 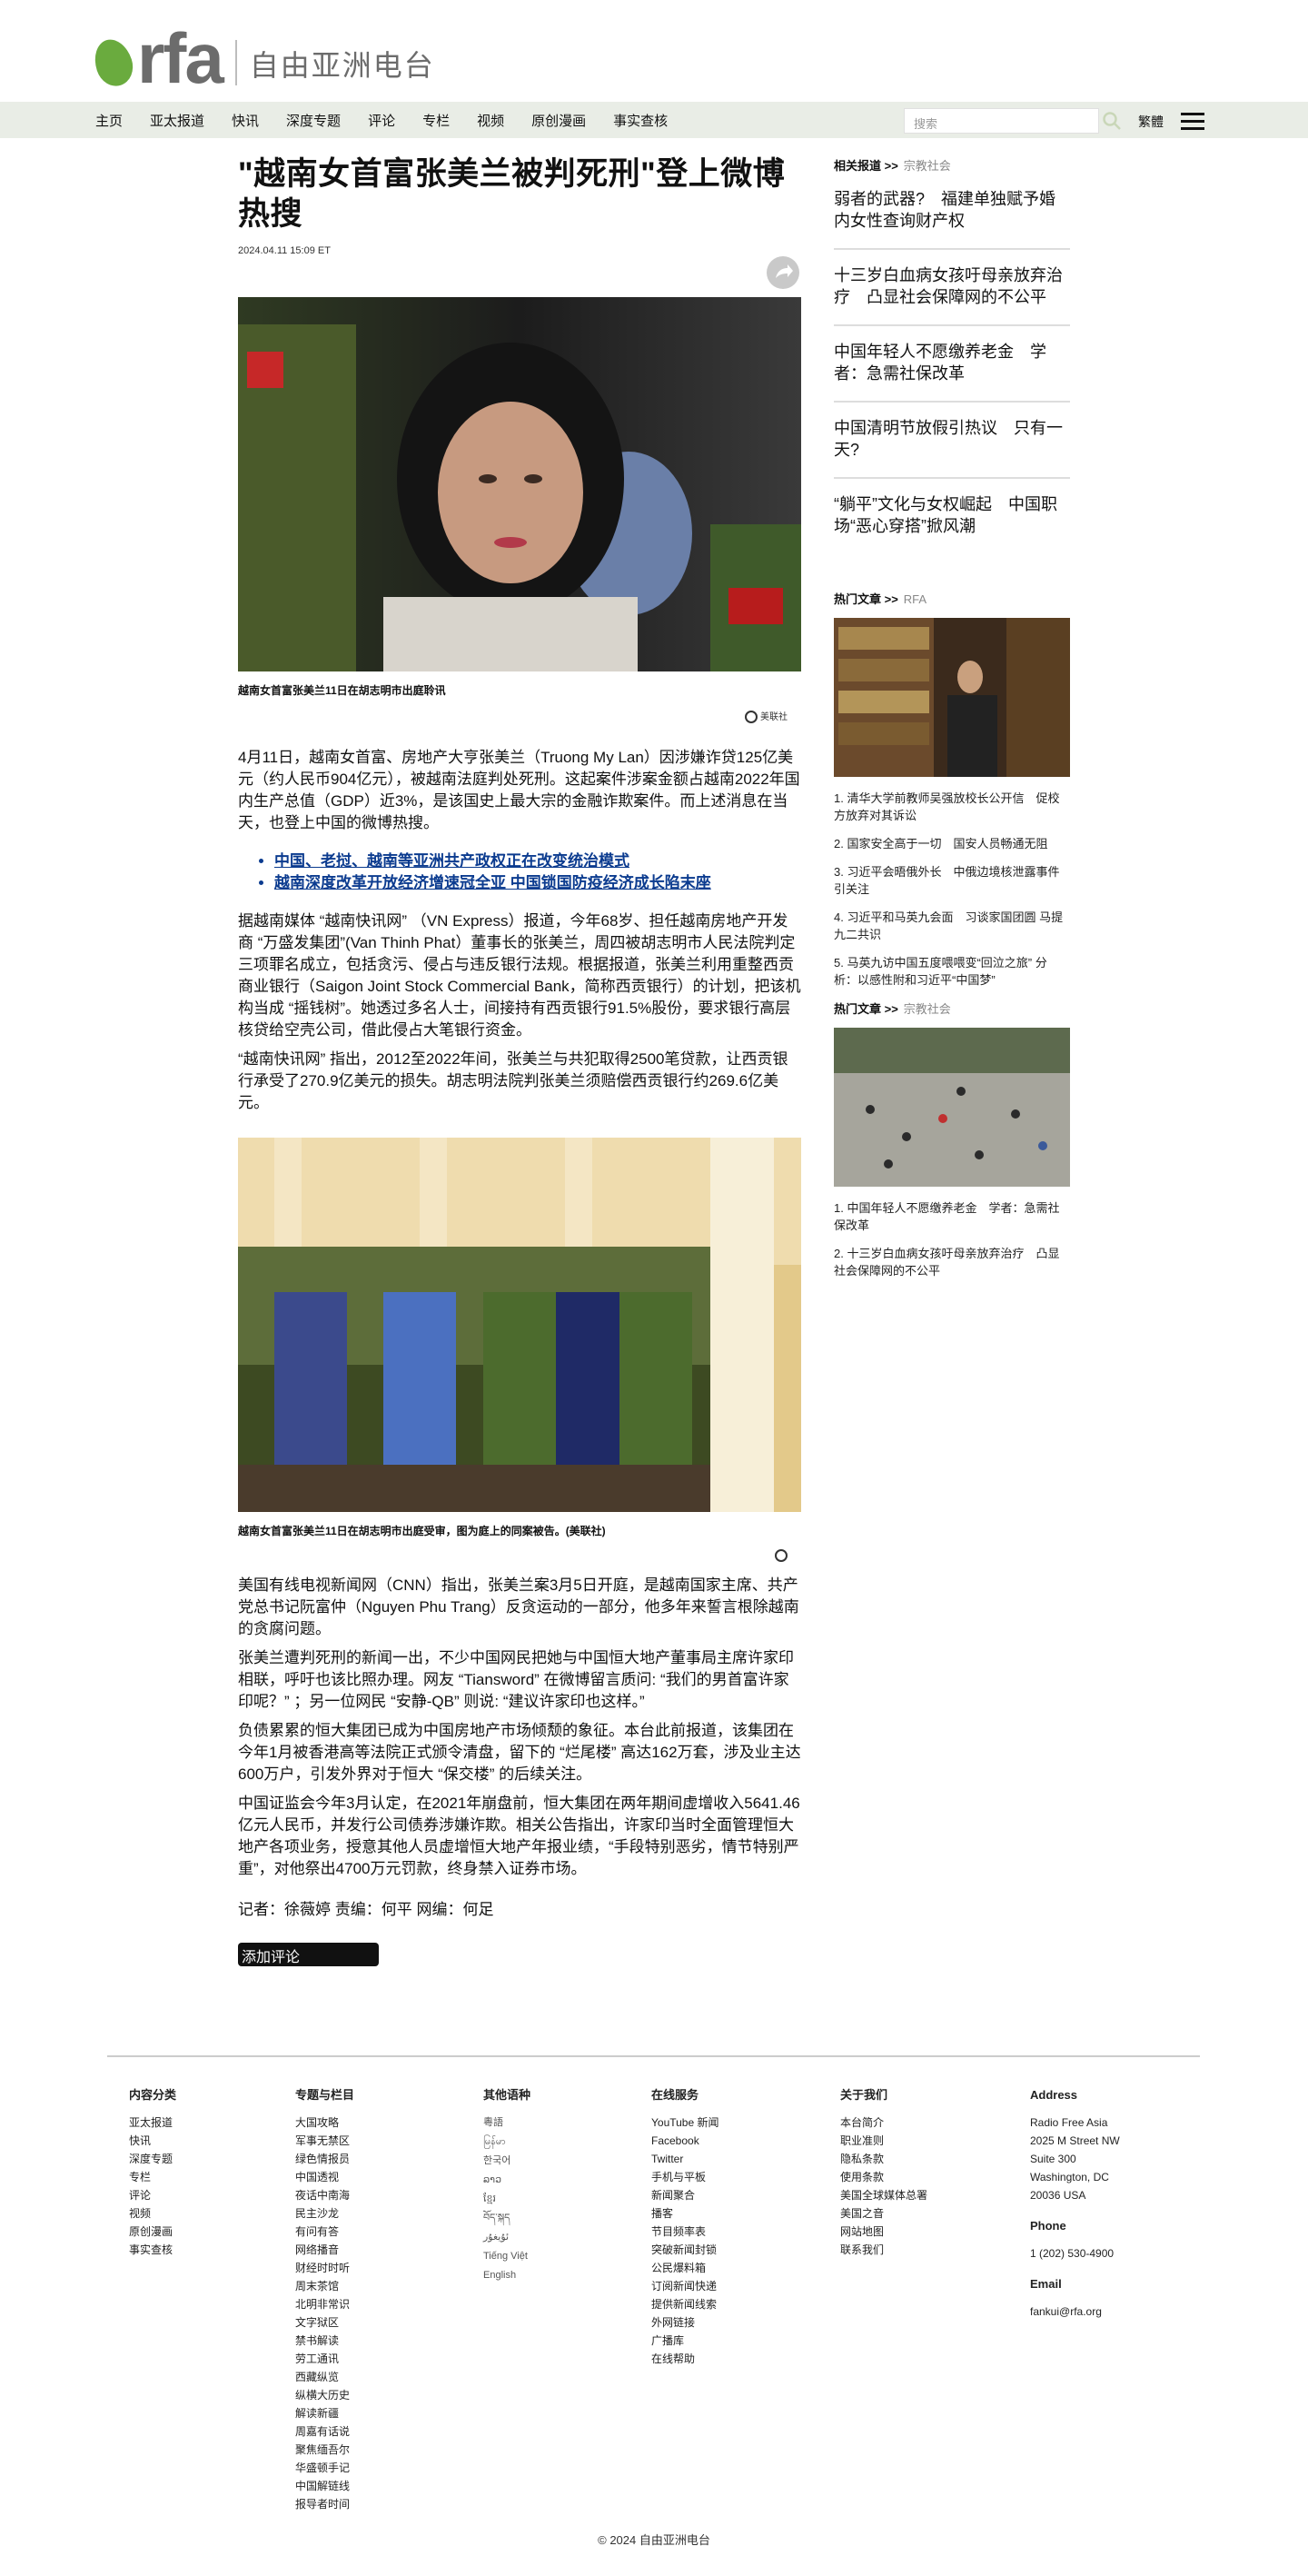 What do you see at coordinates (883, 2177) in the screenshot?
I see `footer-link: 使用条款` at bounding box center [883, 2177].